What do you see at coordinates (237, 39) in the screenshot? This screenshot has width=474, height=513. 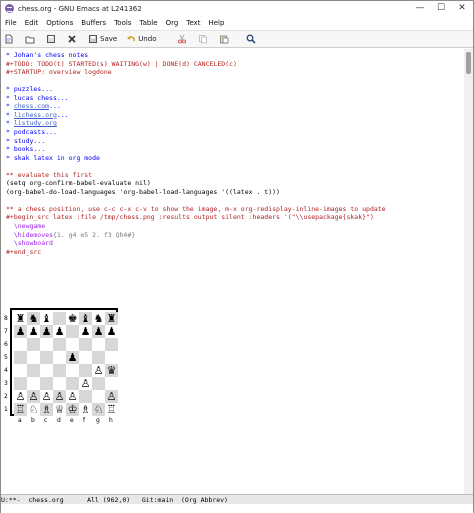 I see `tool-bar: Save Undo` at bounding box center [237, 39].